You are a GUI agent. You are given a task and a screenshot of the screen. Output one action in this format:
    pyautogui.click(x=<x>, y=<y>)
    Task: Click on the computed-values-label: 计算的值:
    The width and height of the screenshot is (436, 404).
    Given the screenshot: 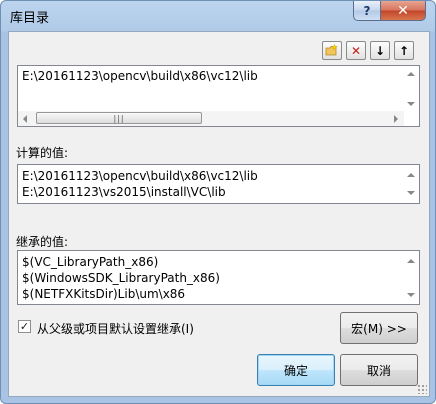 What is the action you would take?
    pyautogui.click(x=42, y=153)
    